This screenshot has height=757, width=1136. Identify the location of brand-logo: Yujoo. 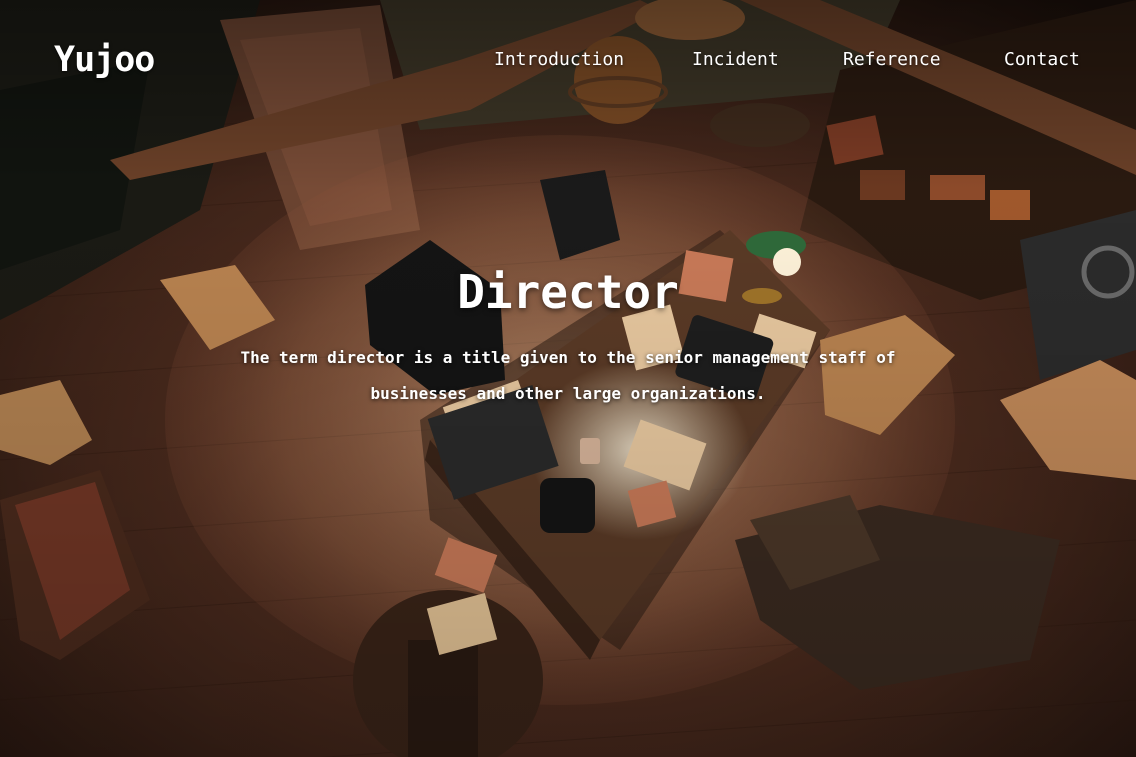
(104, 60).